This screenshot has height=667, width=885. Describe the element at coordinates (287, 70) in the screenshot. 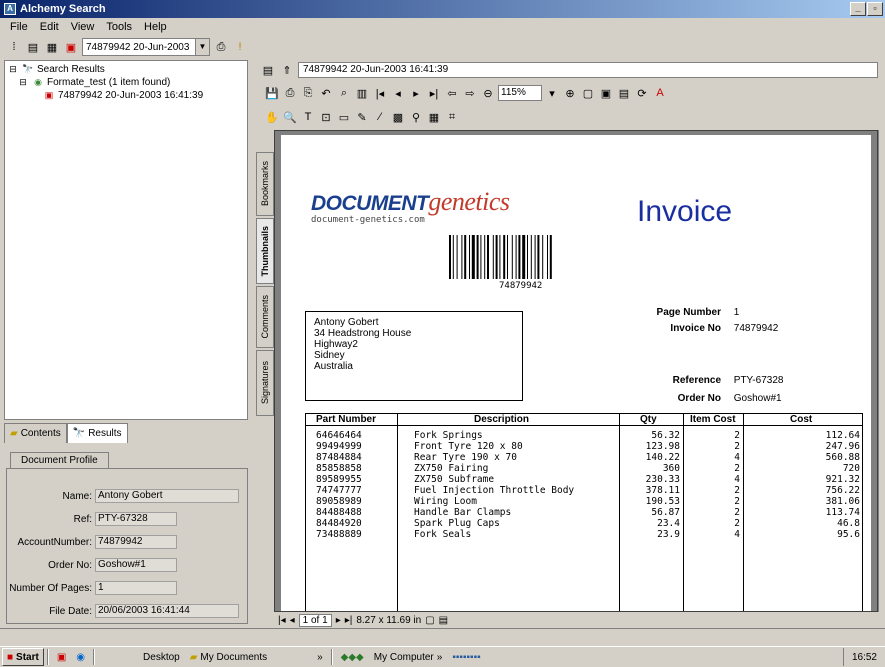

I see `folder-up-icon: ⇑` at that location.